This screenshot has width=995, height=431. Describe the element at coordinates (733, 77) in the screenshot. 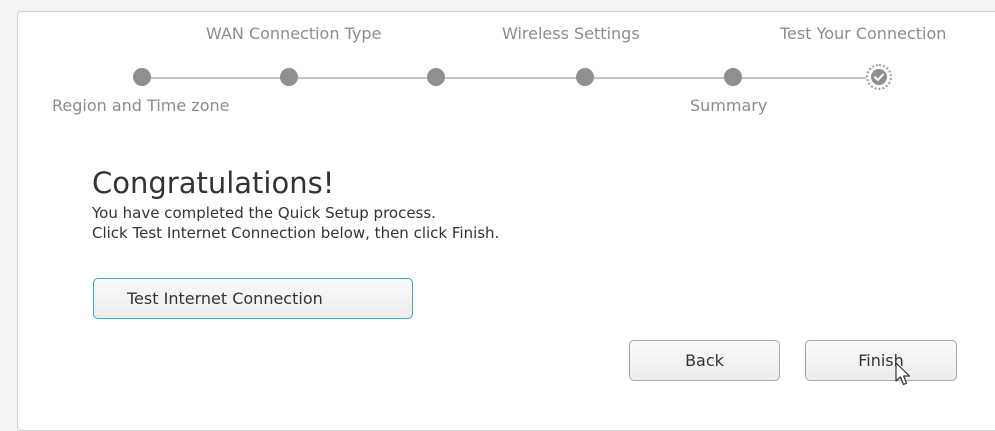

I see `step-dot-summary` at that location.